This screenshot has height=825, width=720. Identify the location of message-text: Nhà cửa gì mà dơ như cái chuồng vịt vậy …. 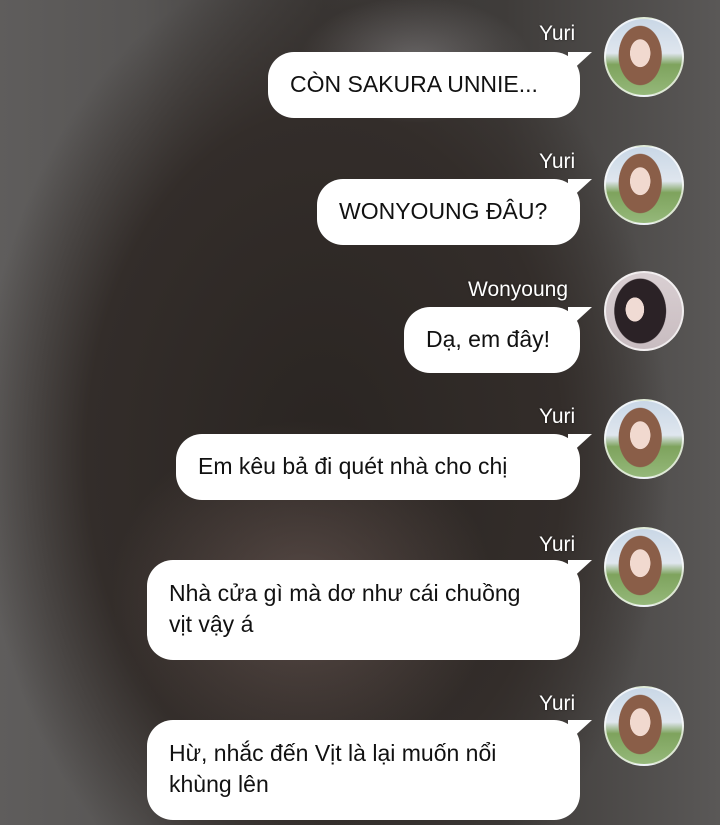
(345, 608).